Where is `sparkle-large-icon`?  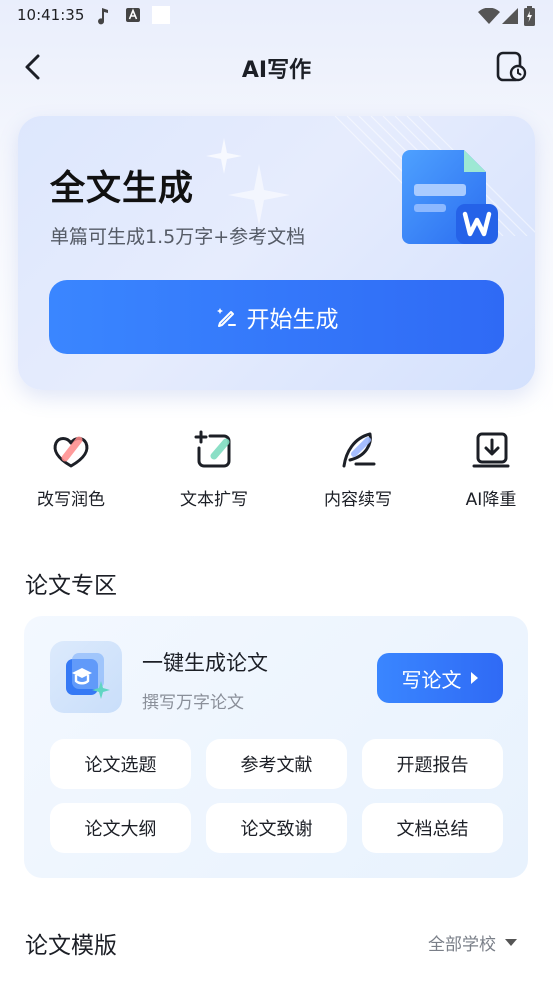
sparkle-large-icon is located at coordinates (259, 195).